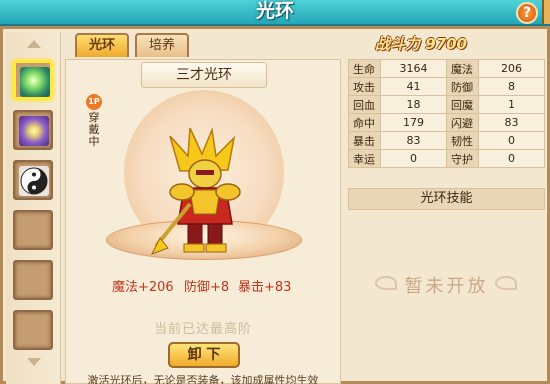 This screenshot has width=550, height=384. Describe the element at coordinates (462, 122) in the screenshot. I see `stat-label: 闪避` at that location.